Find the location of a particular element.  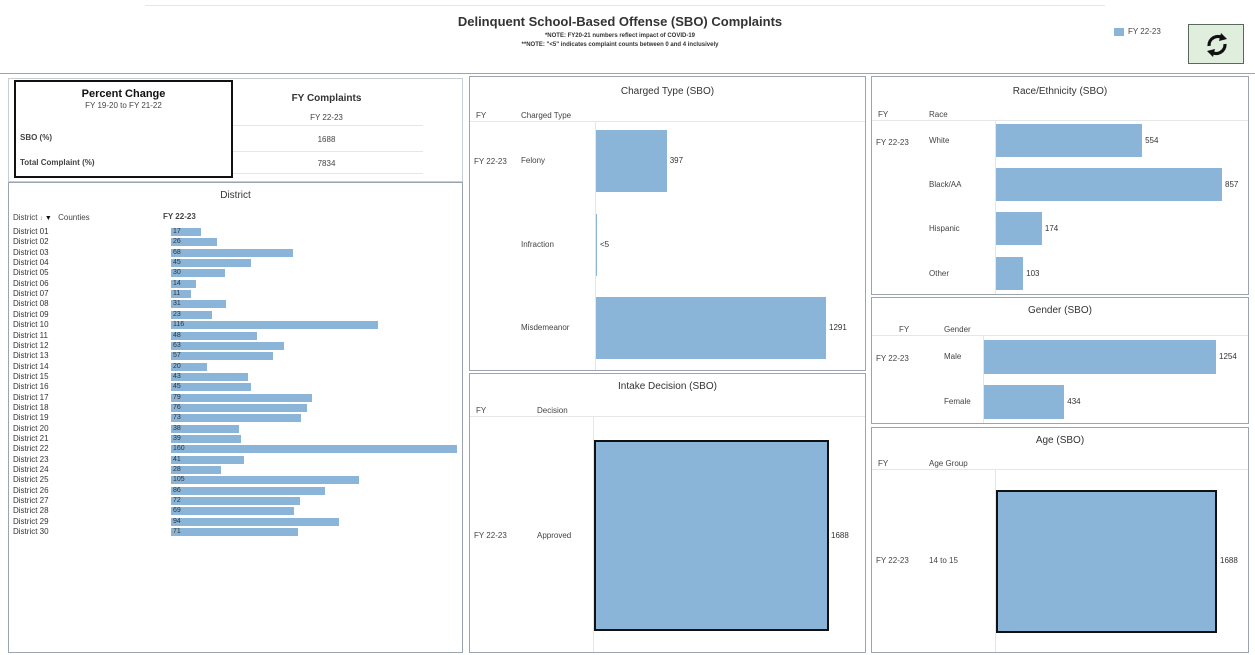

district-label: District 25 is located at coordinates (31, 480).